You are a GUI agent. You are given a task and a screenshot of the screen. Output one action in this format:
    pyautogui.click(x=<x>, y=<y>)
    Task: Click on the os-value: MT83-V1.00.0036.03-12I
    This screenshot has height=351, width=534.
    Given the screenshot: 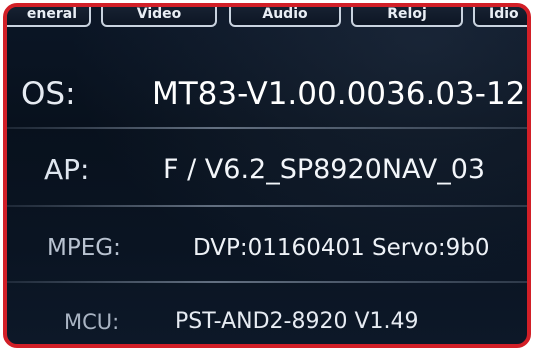 What is the action you would take?
    pyautogui.click(x=341, y=94)
    